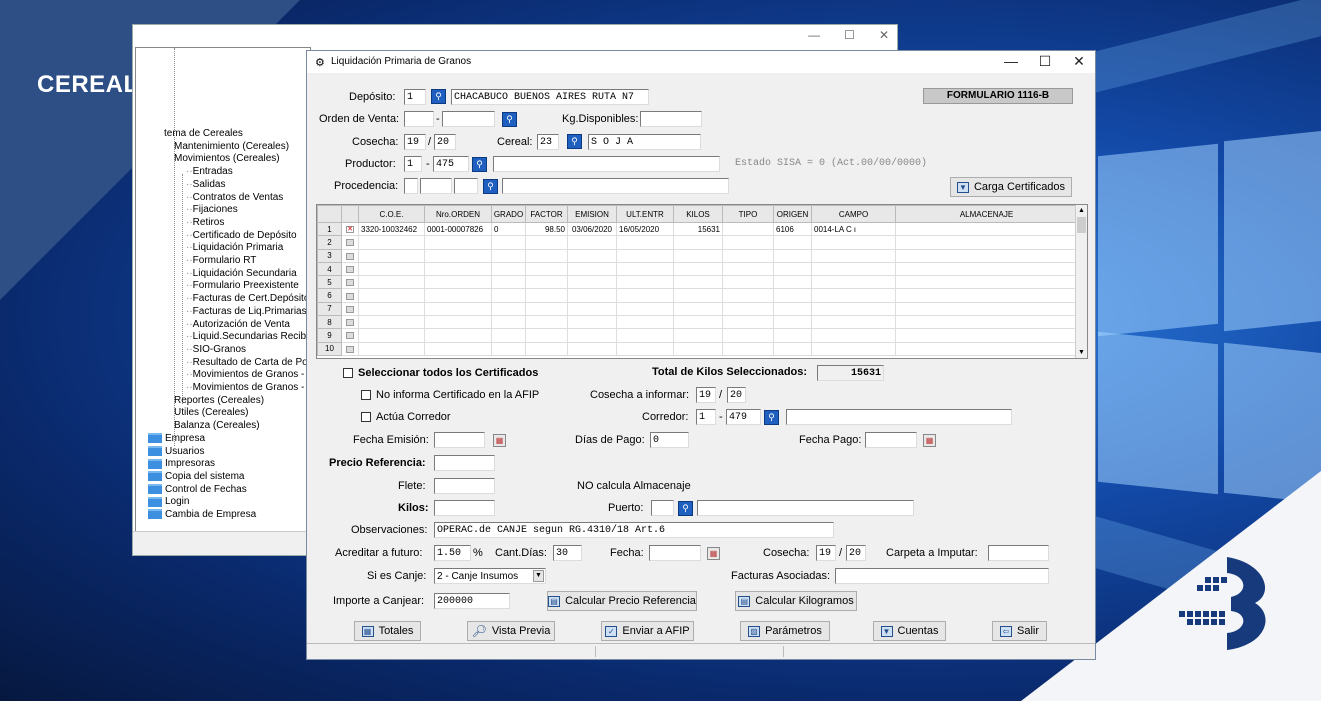 This screenshot has width=1321, height=701. Describe the element at coordinates (796, 601) in the screenshot. I see `calcular-kilogramos-button: ▤ Calcular Kilogramos` at that location.